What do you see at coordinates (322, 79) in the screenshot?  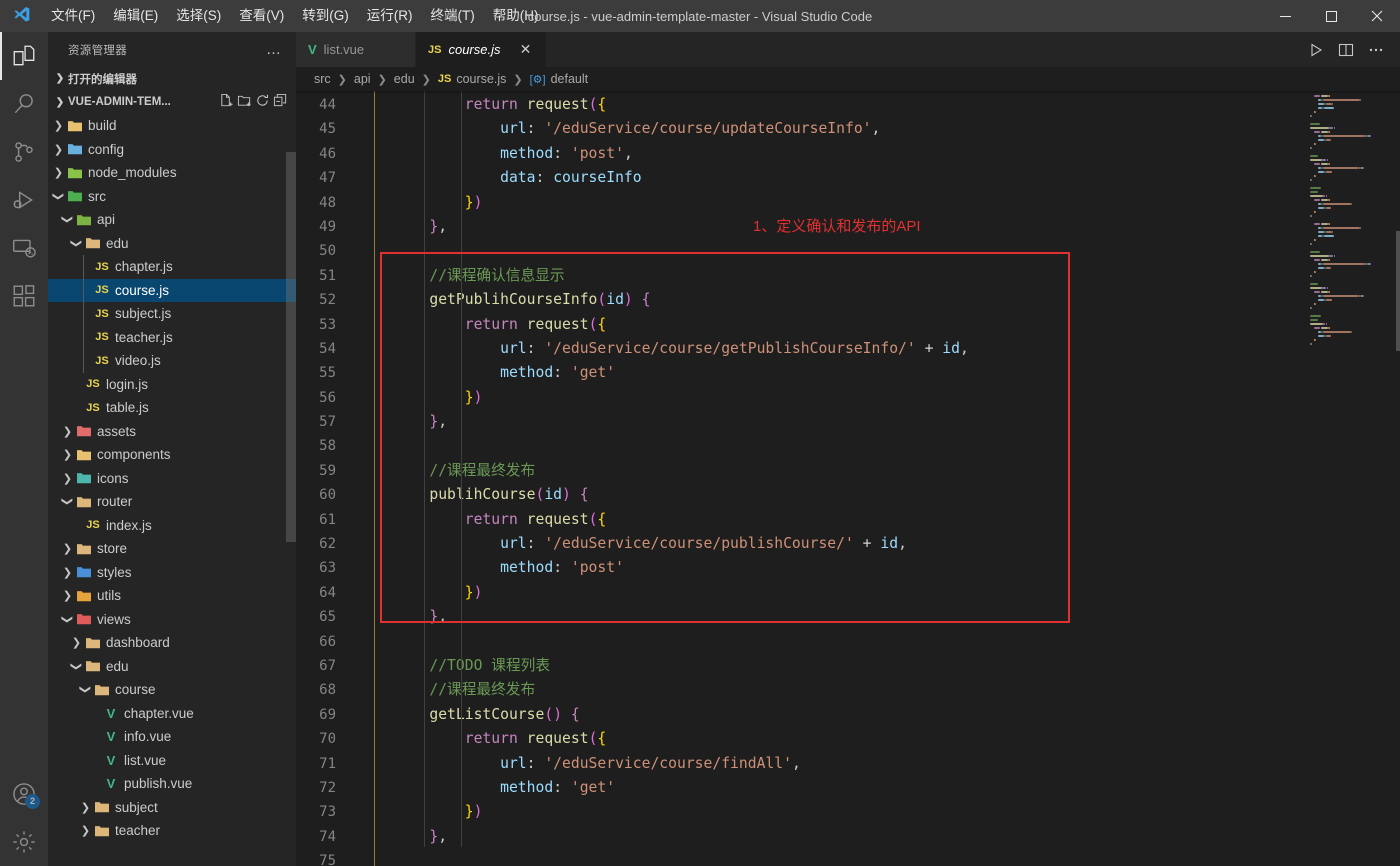 I see `breadcrumb-item-src: src` at bounding box center [322, 79].